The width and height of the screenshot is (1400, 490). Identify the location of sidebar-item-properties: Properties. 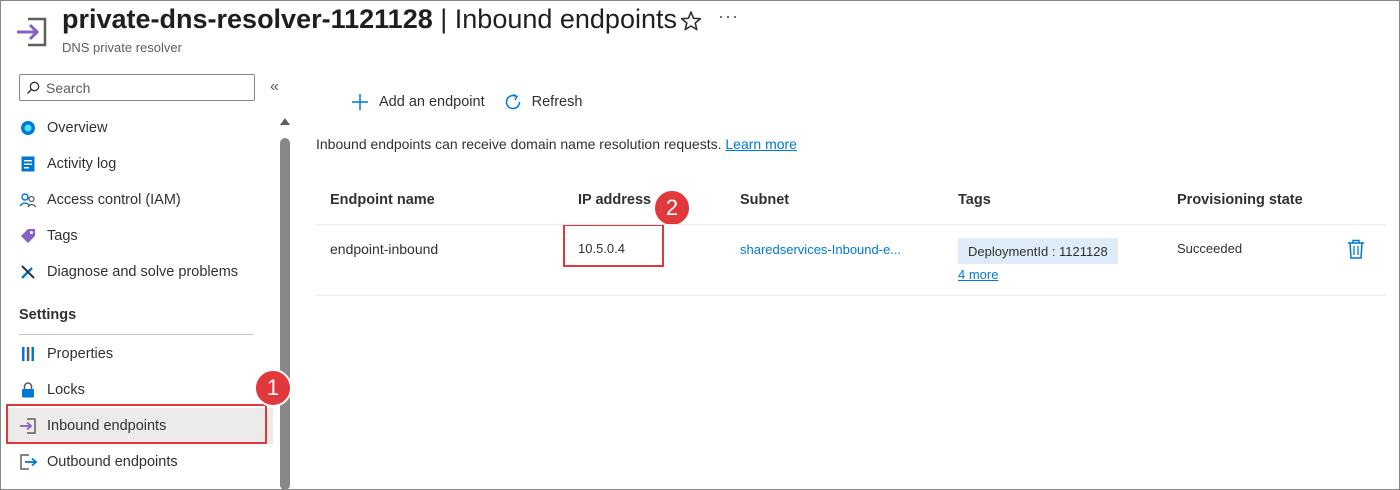
(140, 354).